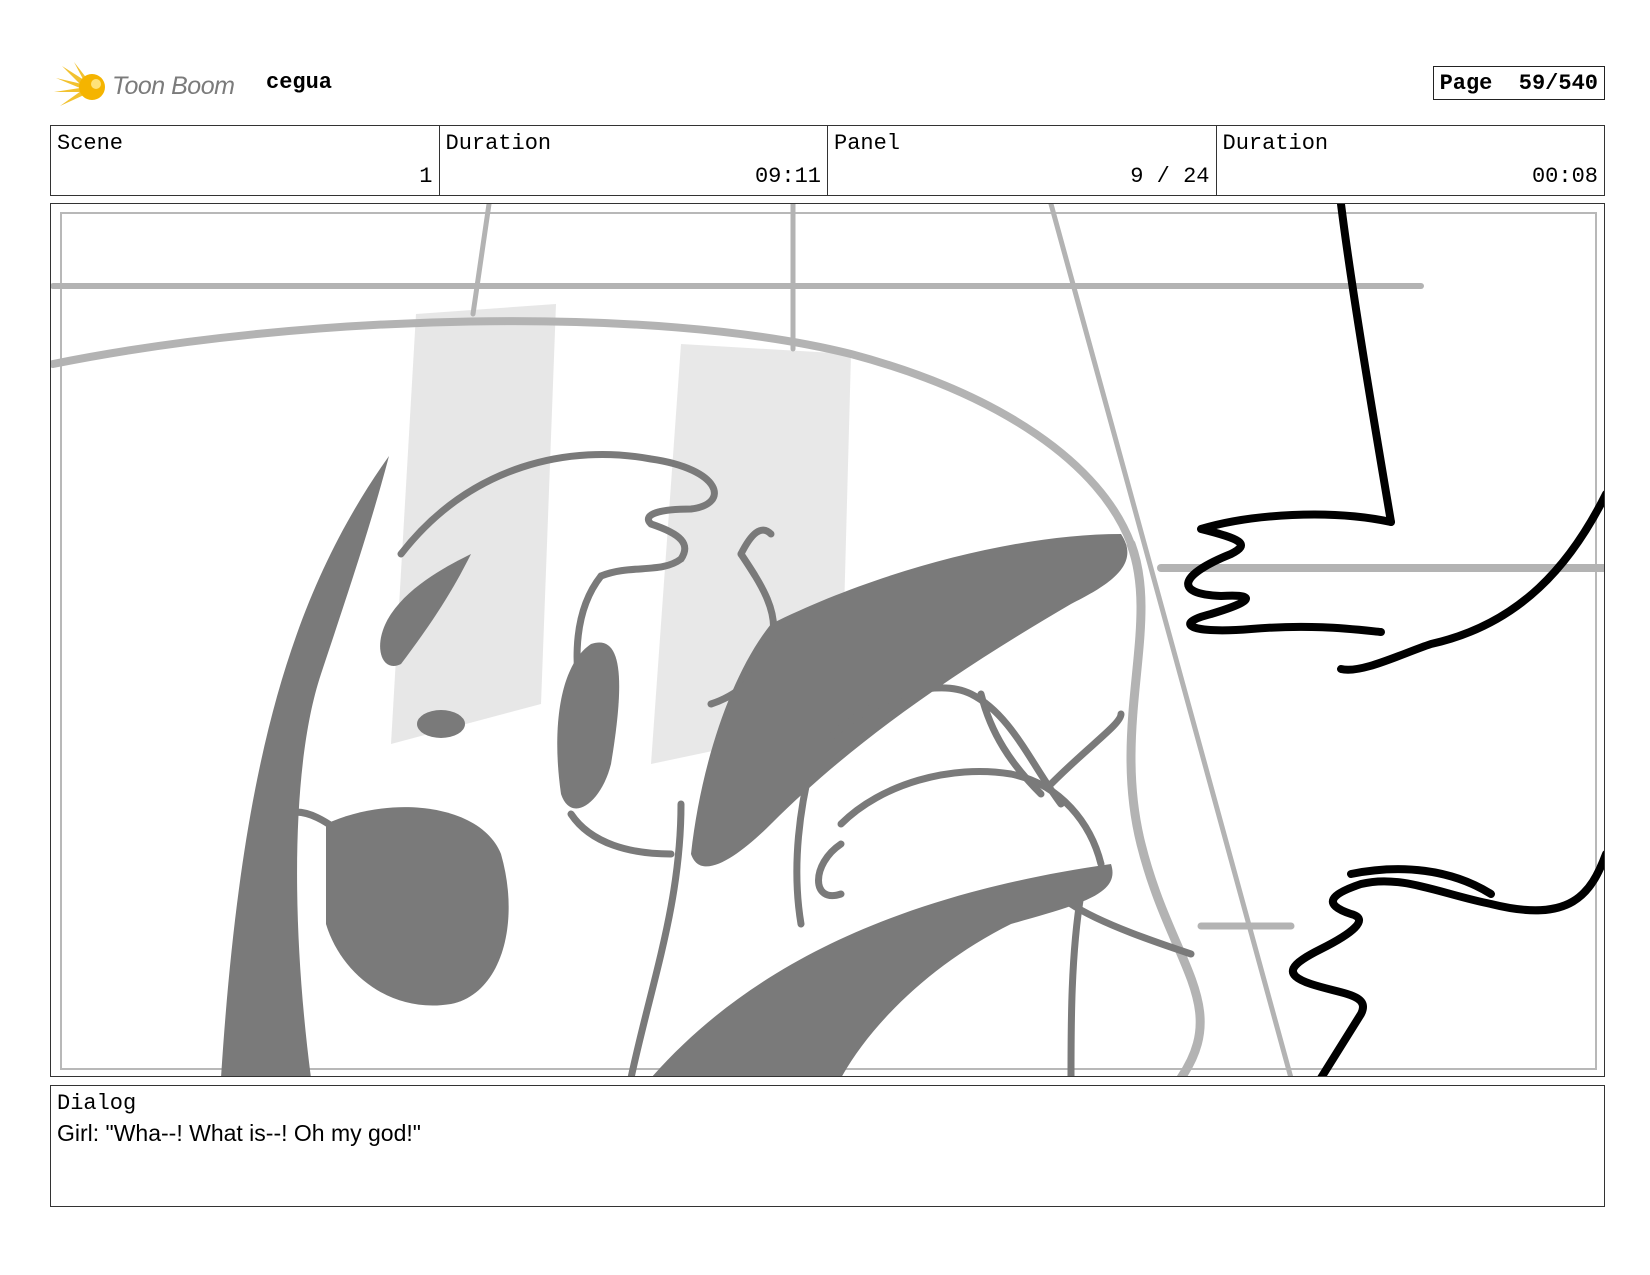  What do you see at coordinates (1275, 143) in the screenshot?
I see `panel-duration-label: Duration` at bounding box center [1275, 143].